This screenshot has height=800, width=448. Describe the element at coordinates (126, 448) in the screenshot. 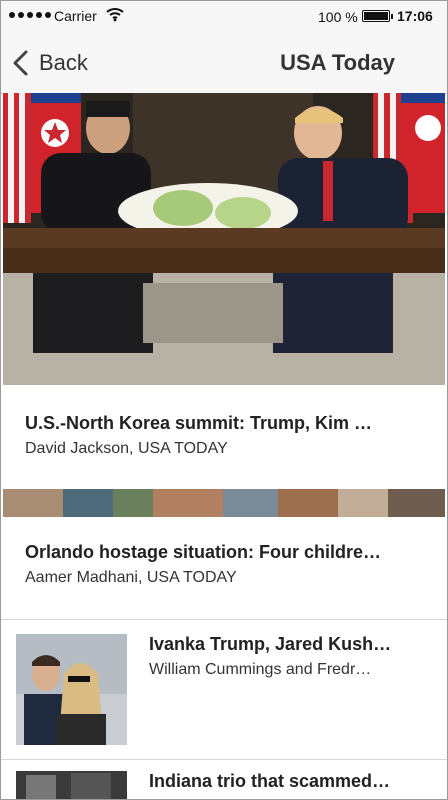

I see `article-byline: David Jackson, USA TODAY` at that location.